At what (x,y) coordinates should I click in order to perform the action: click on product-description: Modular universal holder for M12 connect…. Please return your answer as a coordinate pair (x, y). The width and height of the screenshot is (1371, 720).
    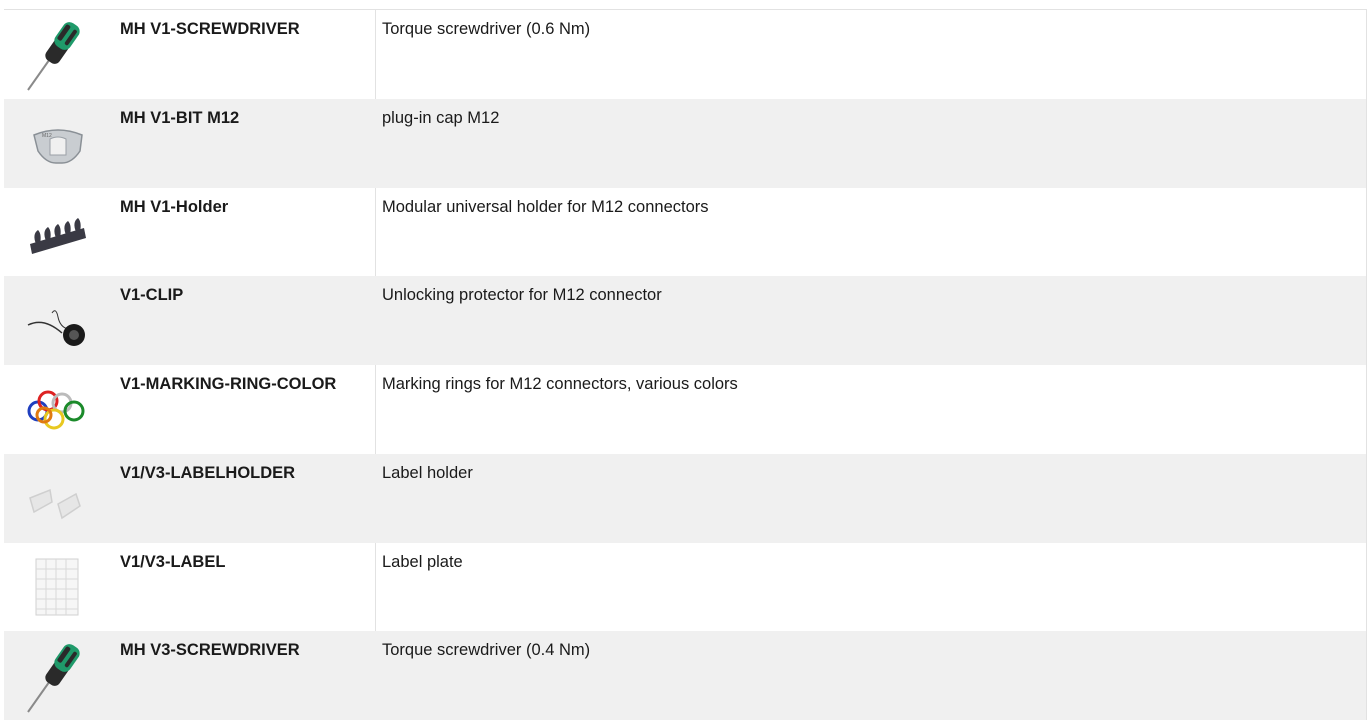
    Looking at the image, I should click on (870, 232).